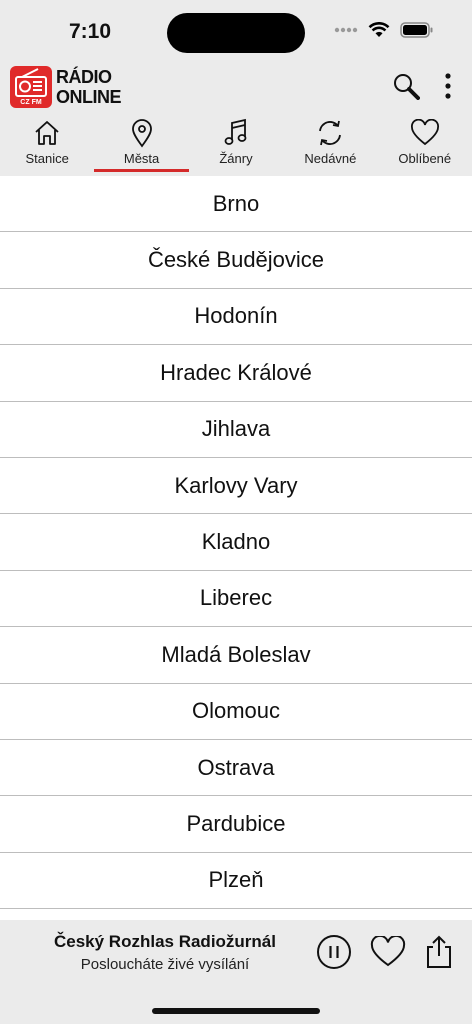 This screenshot has width=472, height=1024. I want to click on city-item: Mladá Boleslav, so click(236, 655).